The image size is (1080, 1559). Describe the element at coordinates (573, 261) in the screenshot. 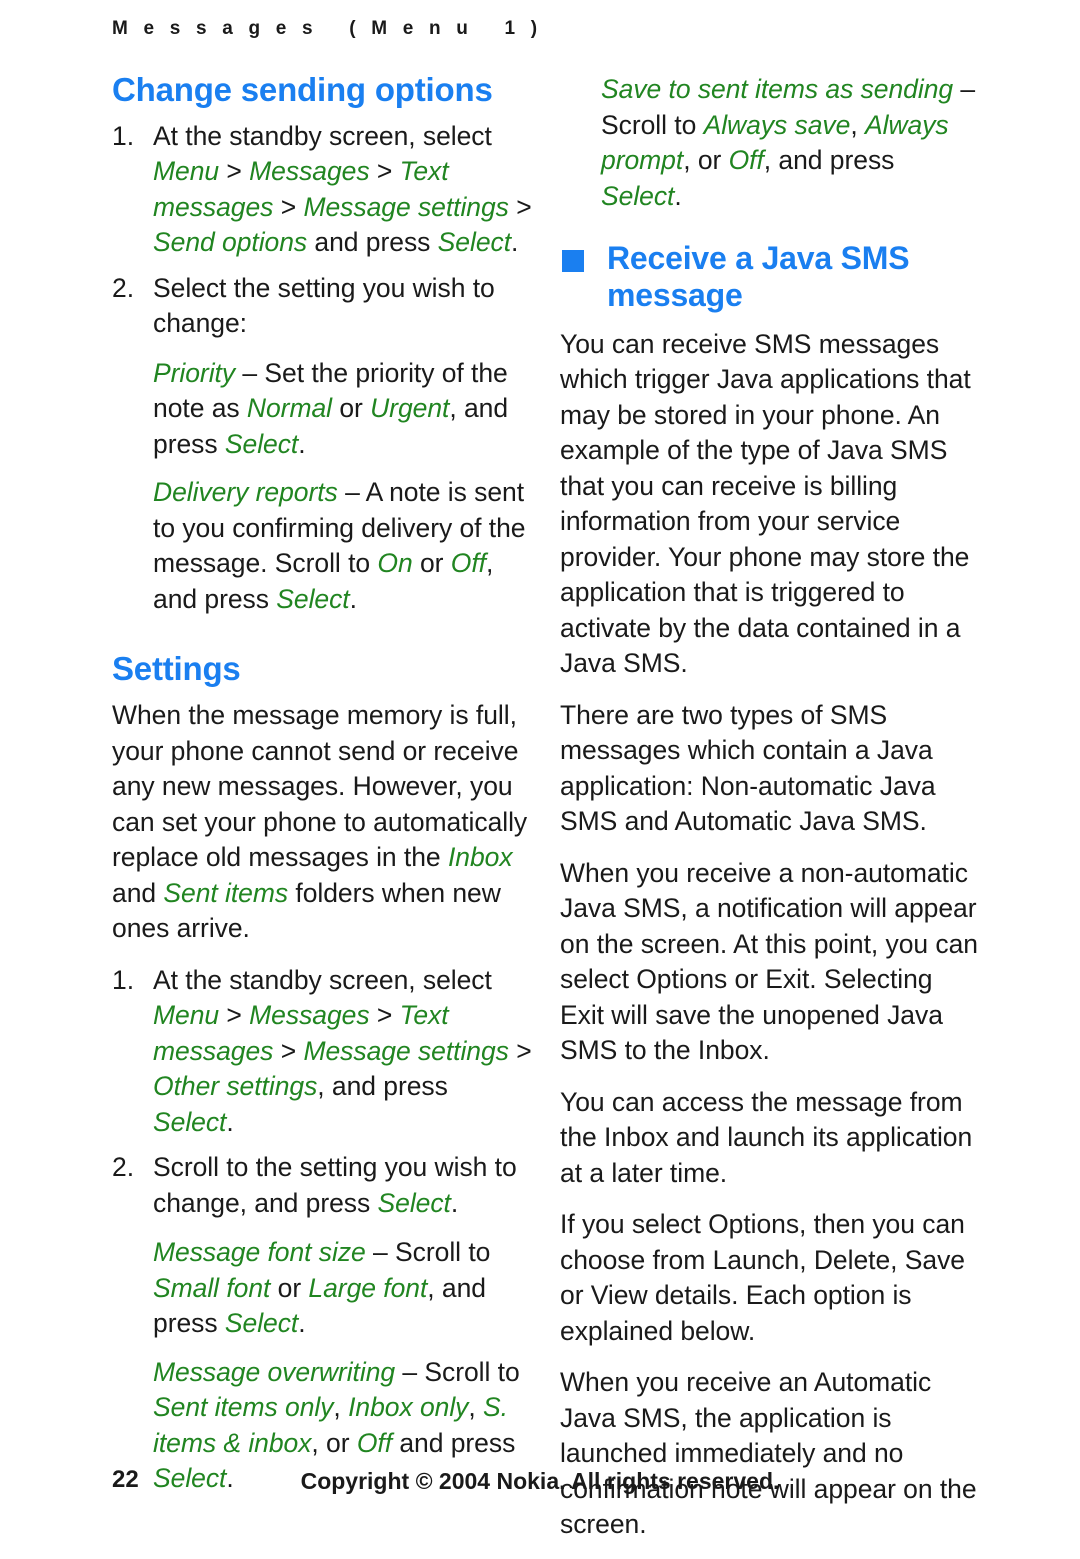

I see `blue-square-bullet-icon` at that location.